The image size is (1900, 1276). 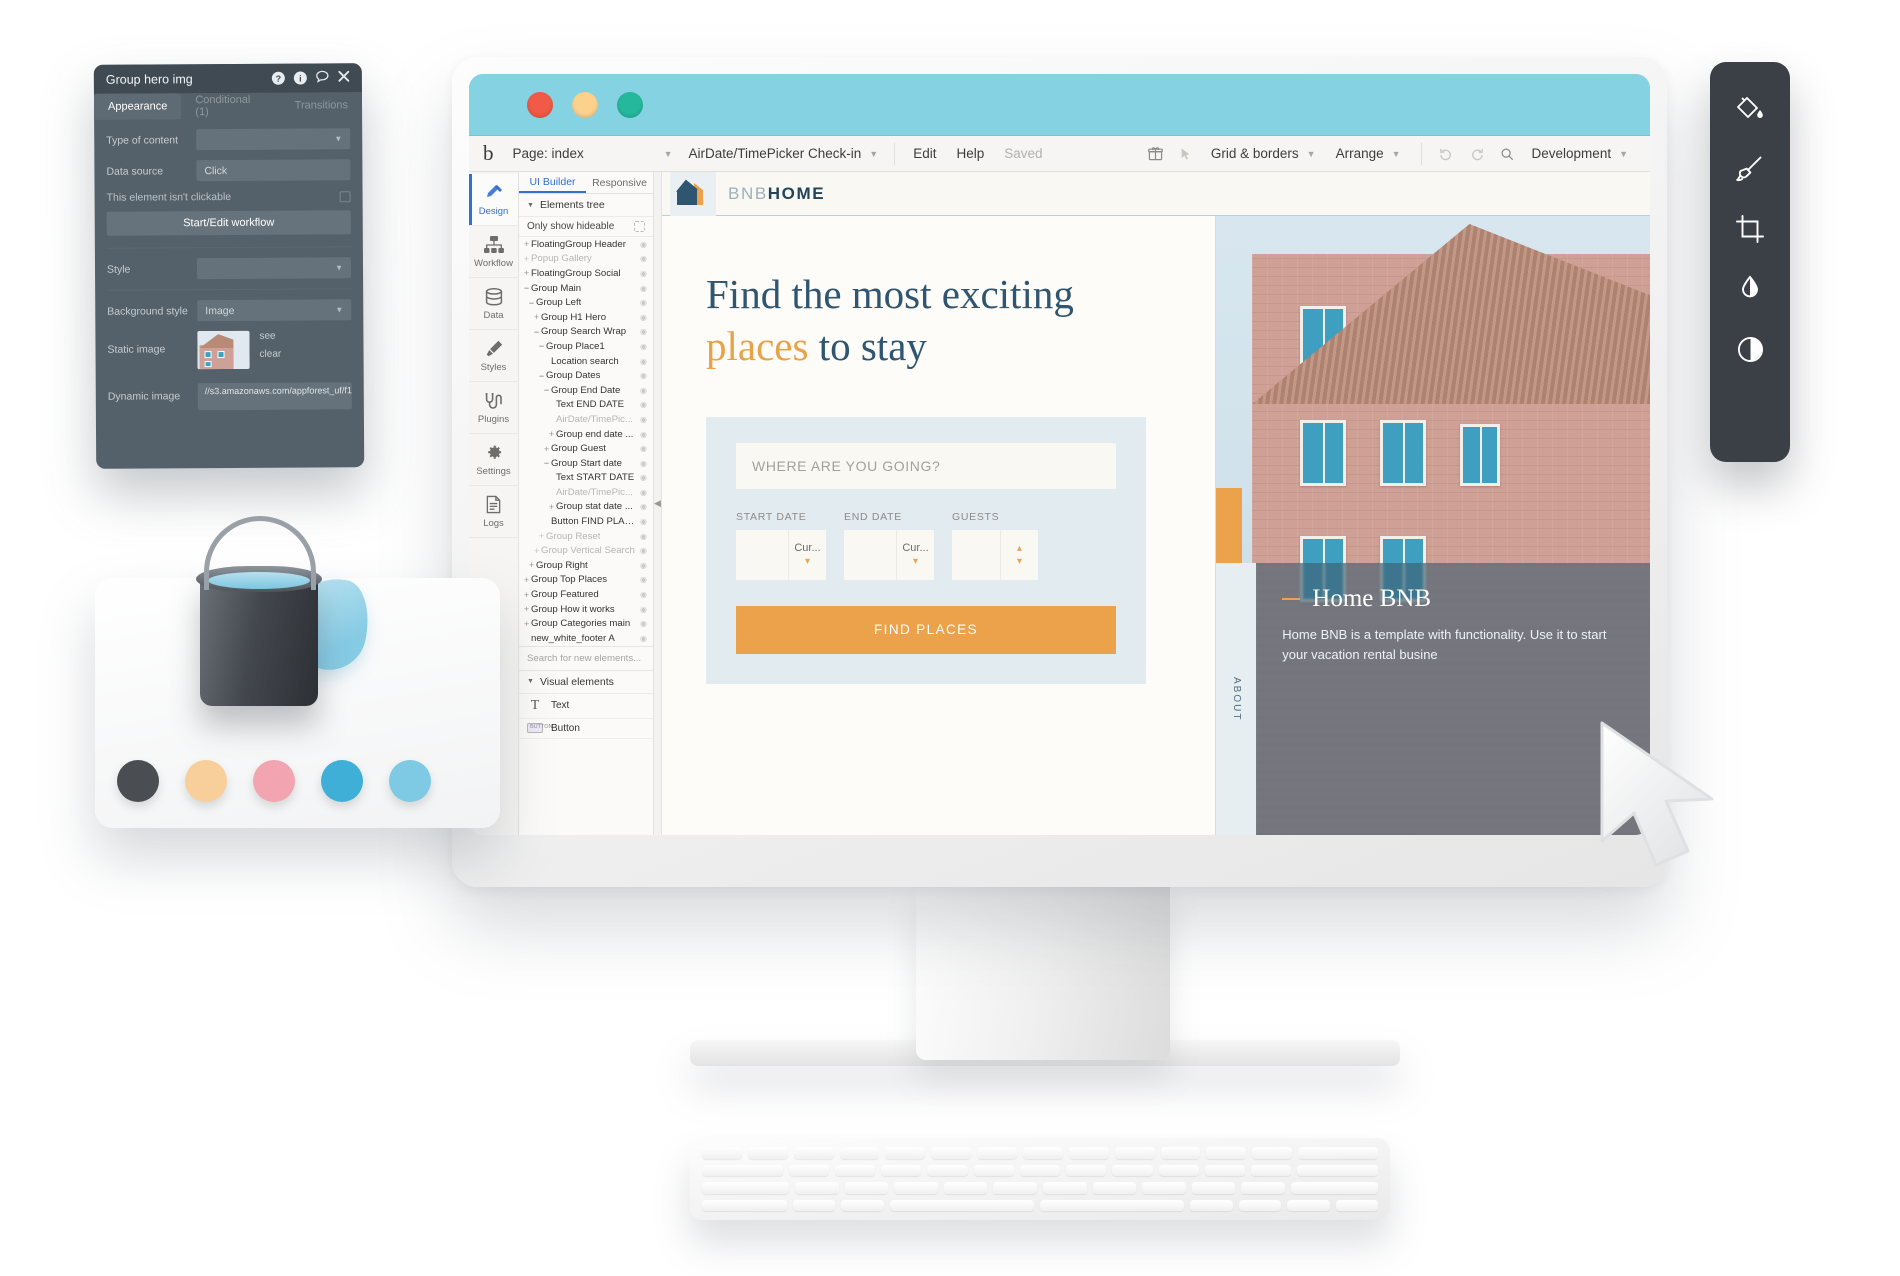 I want to click on tree-node: − Group End Date ◉, so click(x=586, y=390).